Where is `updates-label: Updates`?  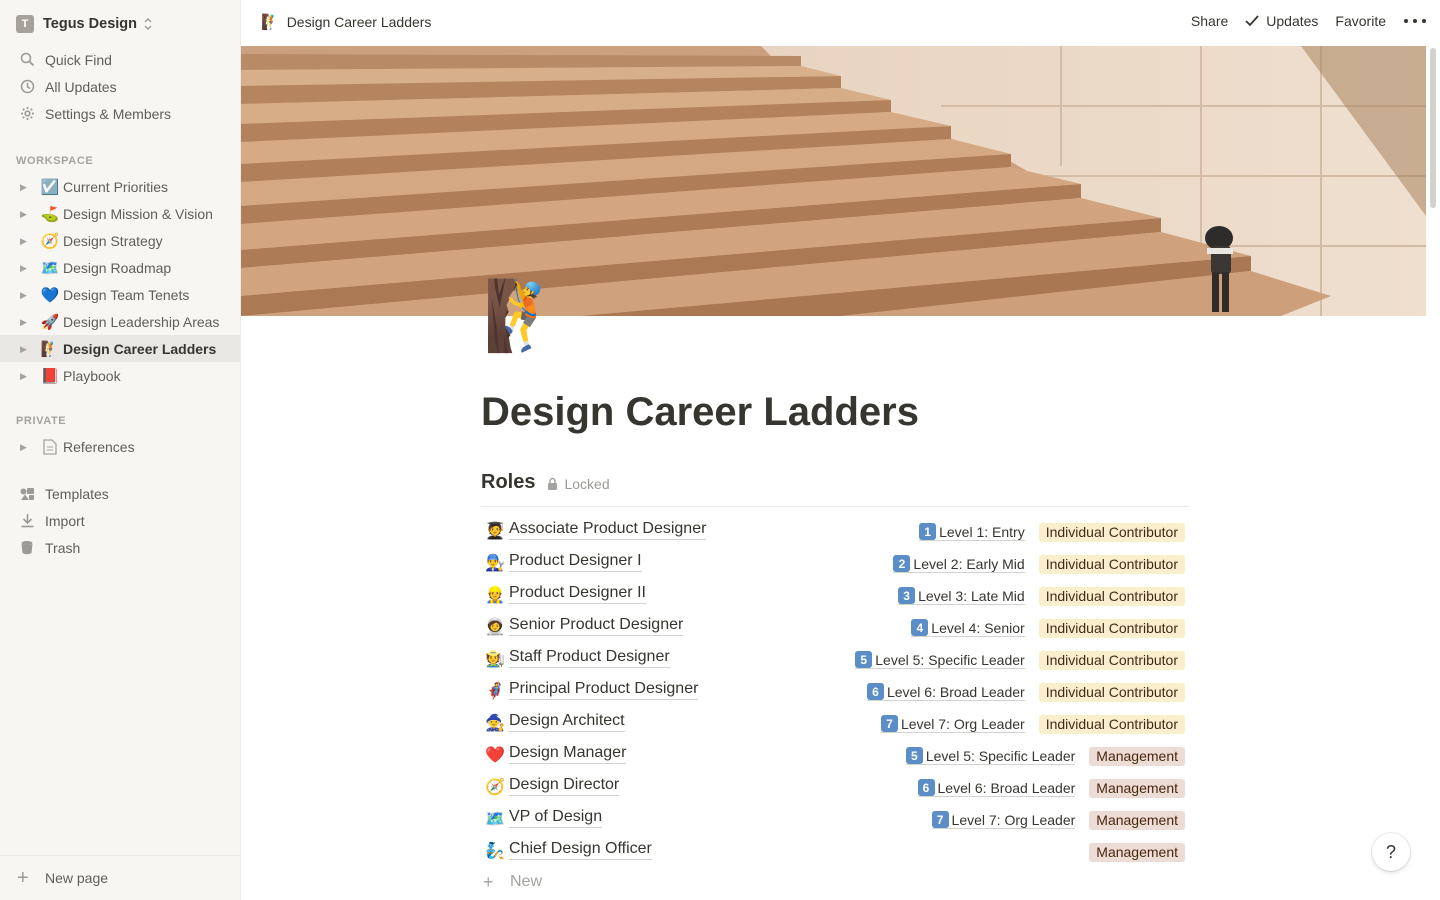
updates-label: Updates is located at coordinates (1292, 21).